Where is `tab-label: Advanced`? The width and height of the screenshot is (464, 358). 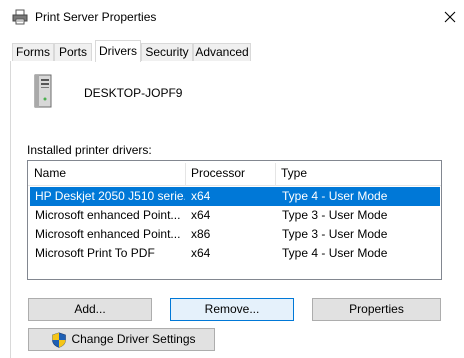
tab-label: Advanced is located at coordinates (222, 52).